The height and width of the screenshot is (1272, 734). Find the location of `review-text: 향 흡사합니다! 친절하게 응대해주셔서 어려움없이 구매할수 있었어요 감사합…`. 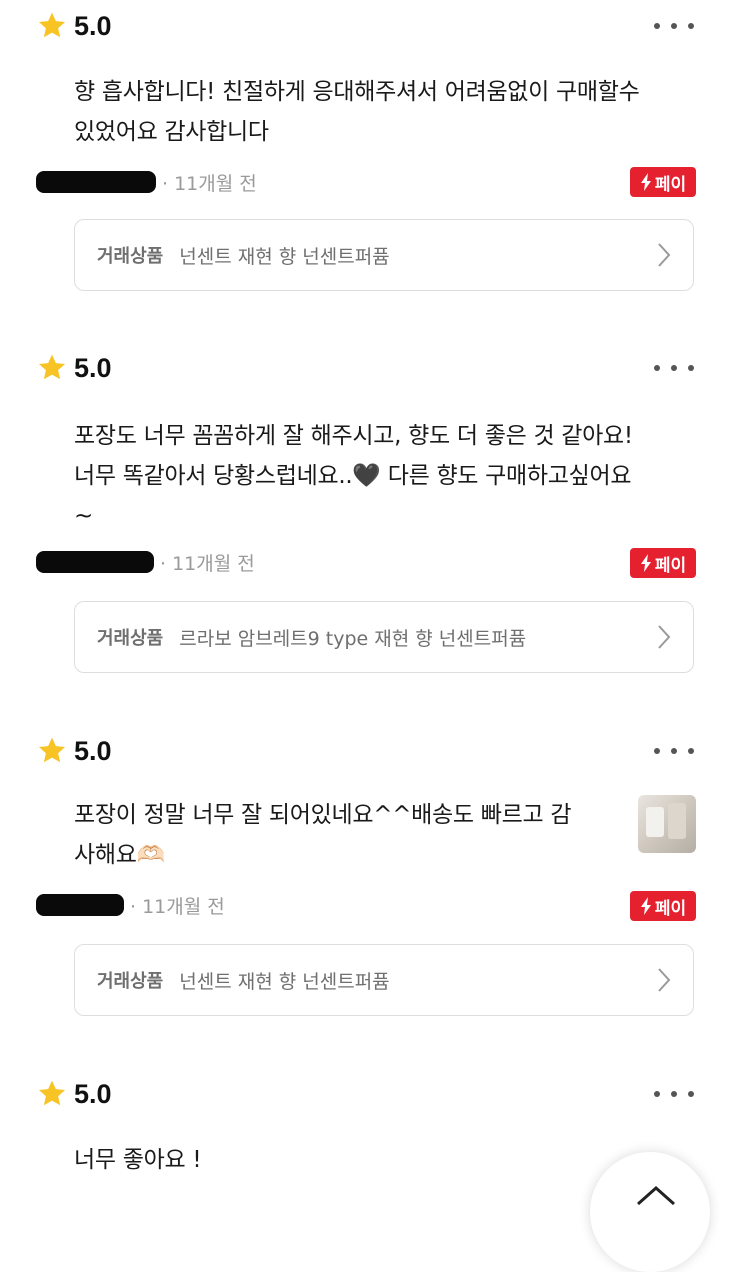

review-text: 향 흡사합니다! 친절하게 응대해주셔서 어려움없이 구매할수 있었어요 감사합… is located at coordinates (357, 112).